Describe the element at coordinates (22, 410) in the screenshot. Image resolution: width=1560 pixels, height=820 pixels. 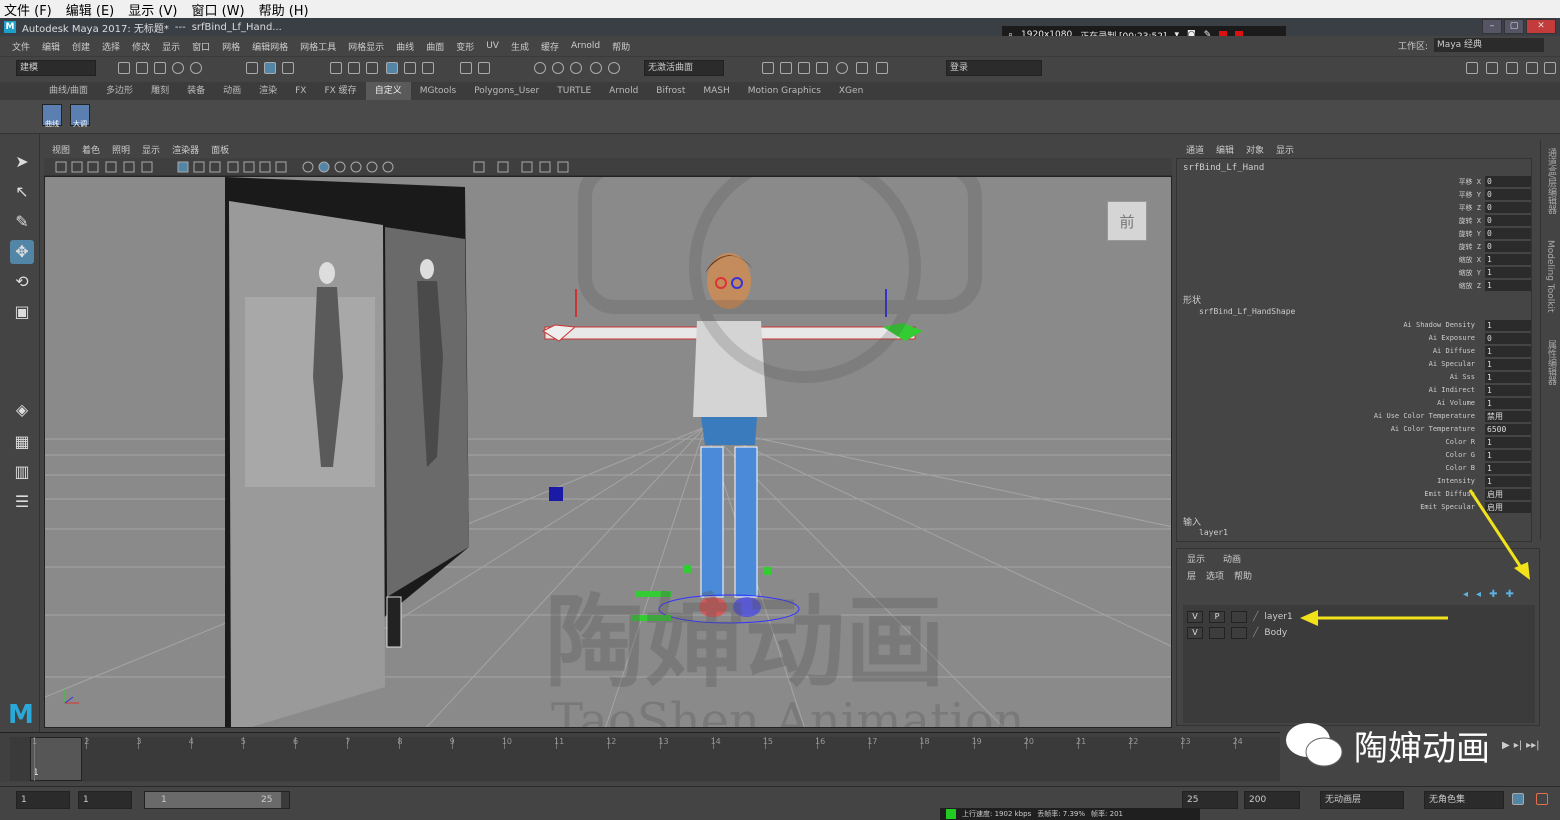
I see `single-view-icon: ◈` at that location.